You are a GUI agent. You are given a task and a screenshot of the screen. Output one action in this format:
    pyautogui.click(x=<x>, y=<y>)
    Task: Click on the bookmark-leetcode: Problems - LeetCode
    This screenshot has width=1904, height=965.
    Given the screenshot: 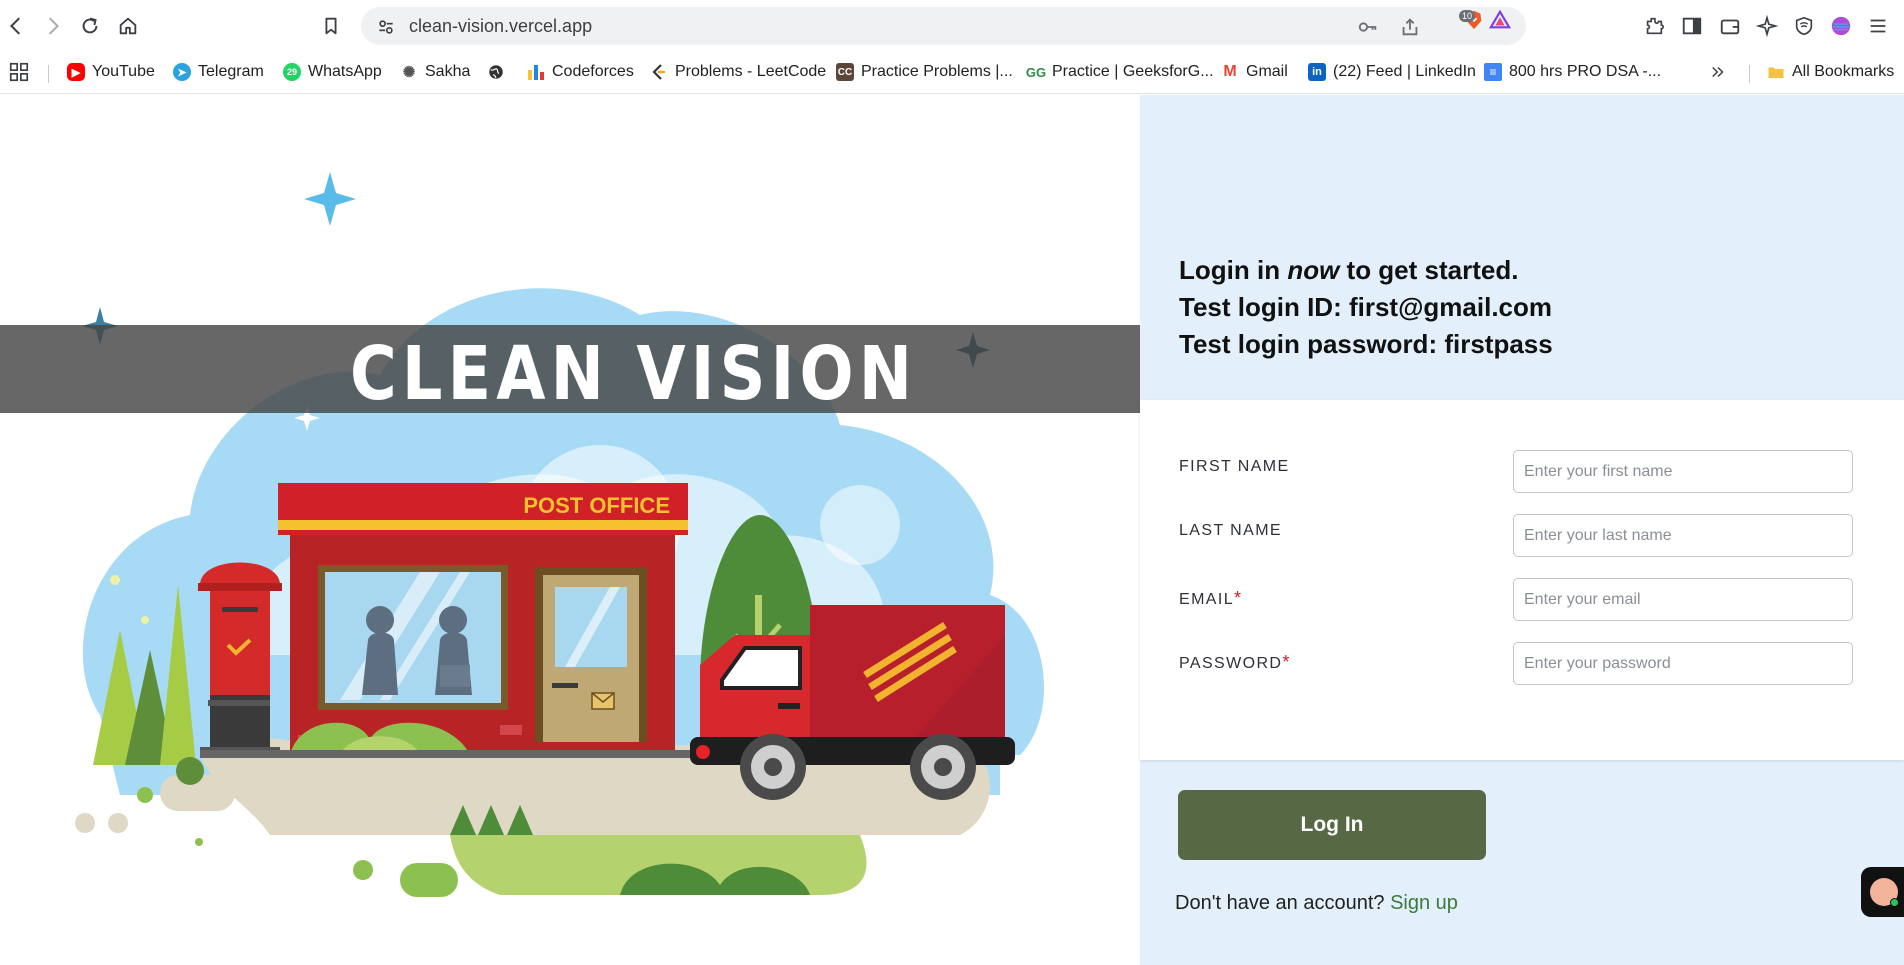 What is the action you would take?
    pyautogui.click(x=738, y=72)
    